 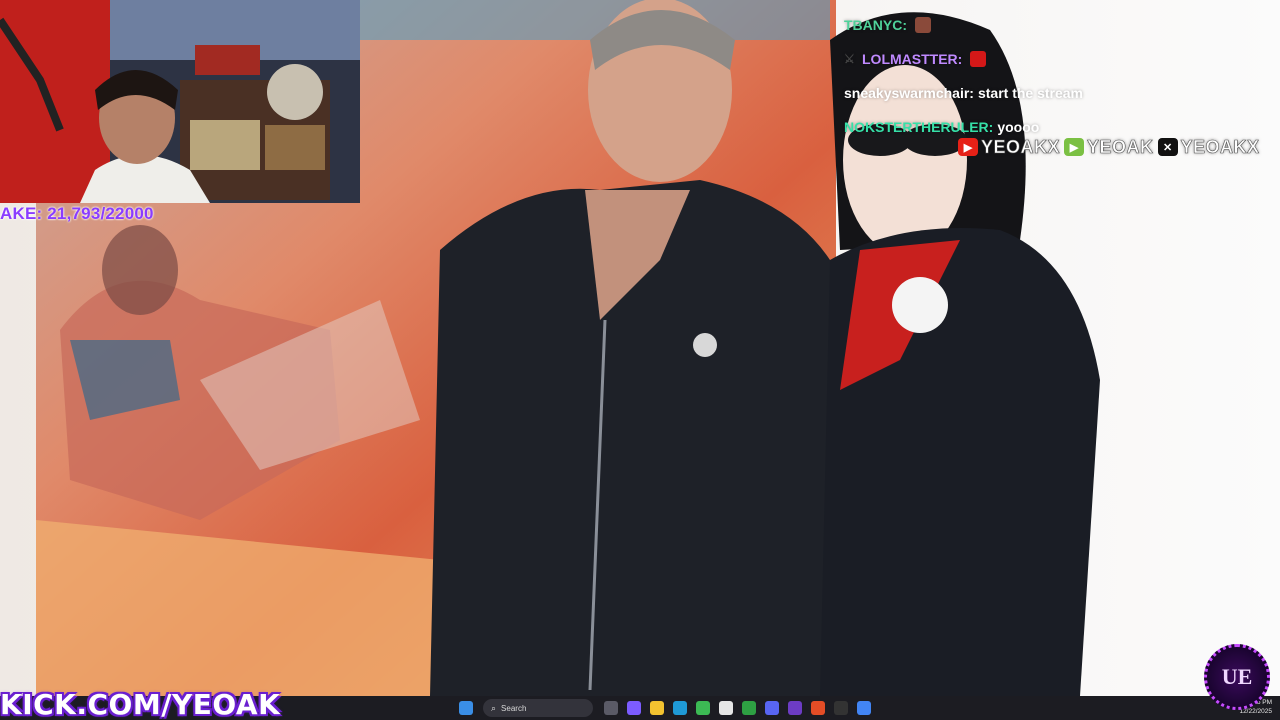 I want to click on chat-text: yoooo, so click(x=1018, y=127).